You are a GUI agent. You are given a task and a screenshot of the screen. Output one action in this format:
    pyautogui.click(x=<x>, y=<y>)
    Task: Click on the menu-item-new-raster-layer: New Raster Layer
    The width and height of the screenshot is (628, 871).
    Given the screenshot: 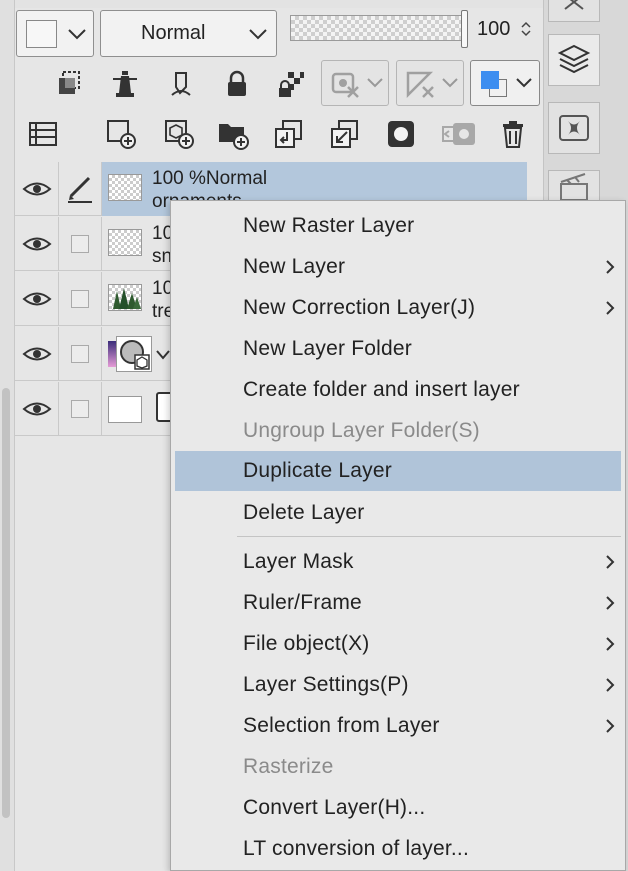 What is the action you would take?
    pyautogui.click(x=398, y=226)
    